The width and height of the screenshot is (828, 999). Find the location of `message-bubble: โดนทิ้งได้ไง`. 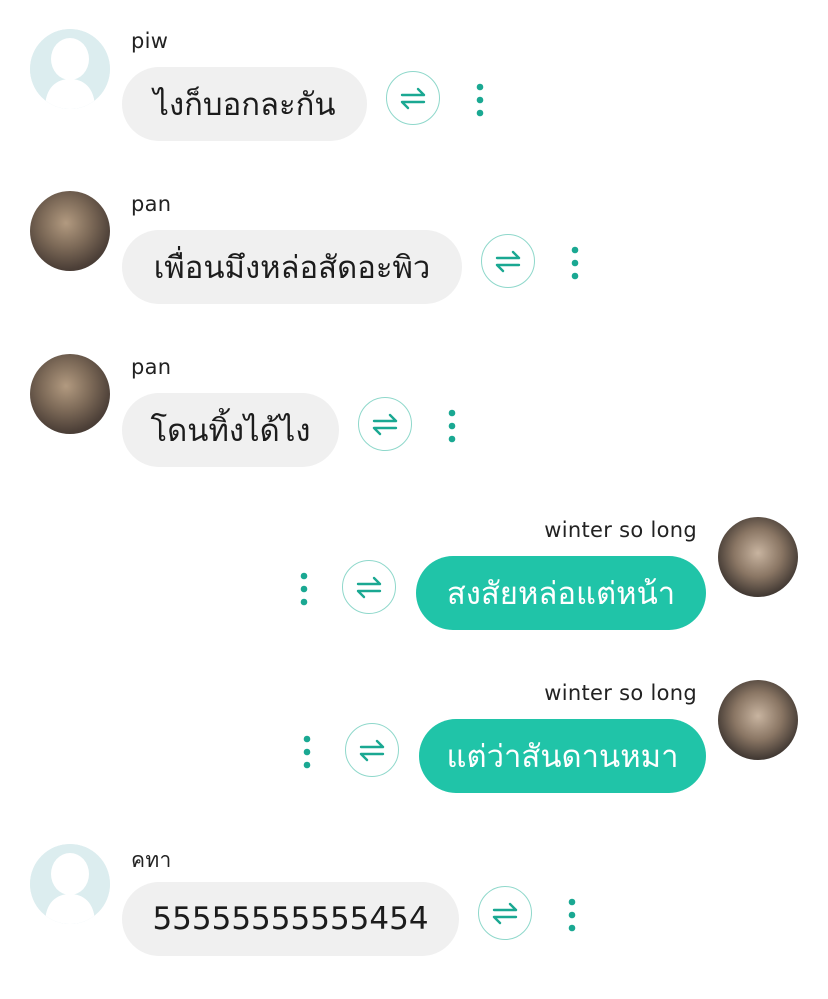

message-bubble: โดนทิ้งได้ไง is located at coordinates (230, 430).